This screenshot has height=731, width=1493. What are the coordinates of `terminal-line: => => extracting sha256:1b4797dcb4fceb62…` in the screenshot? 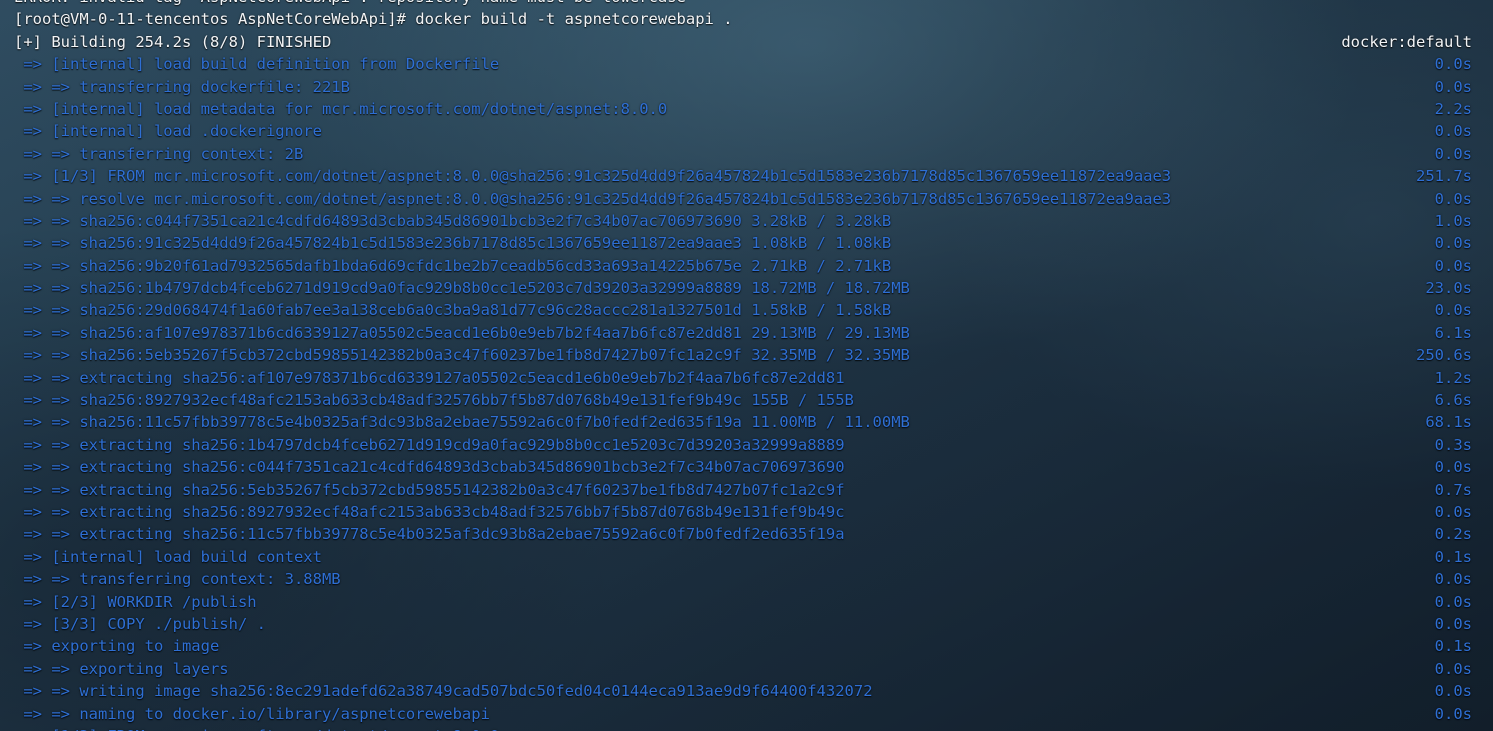 It's located at (746, 445).